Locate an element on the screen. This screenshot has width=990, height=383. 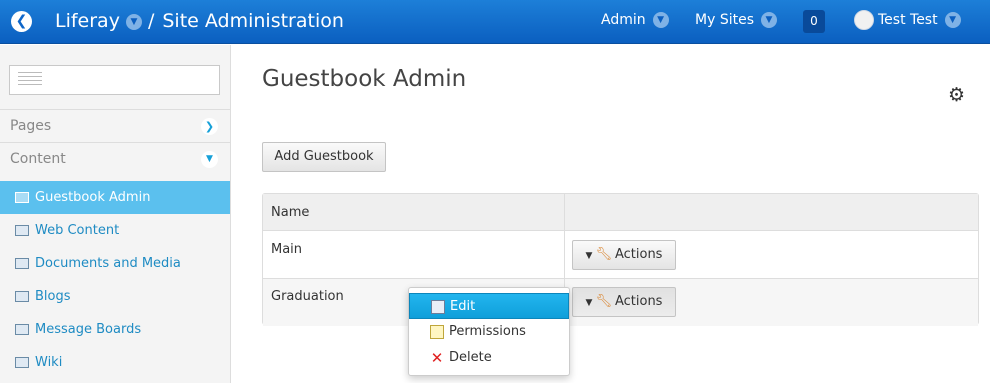
table-header: Name is located at coordinates (620, 212).